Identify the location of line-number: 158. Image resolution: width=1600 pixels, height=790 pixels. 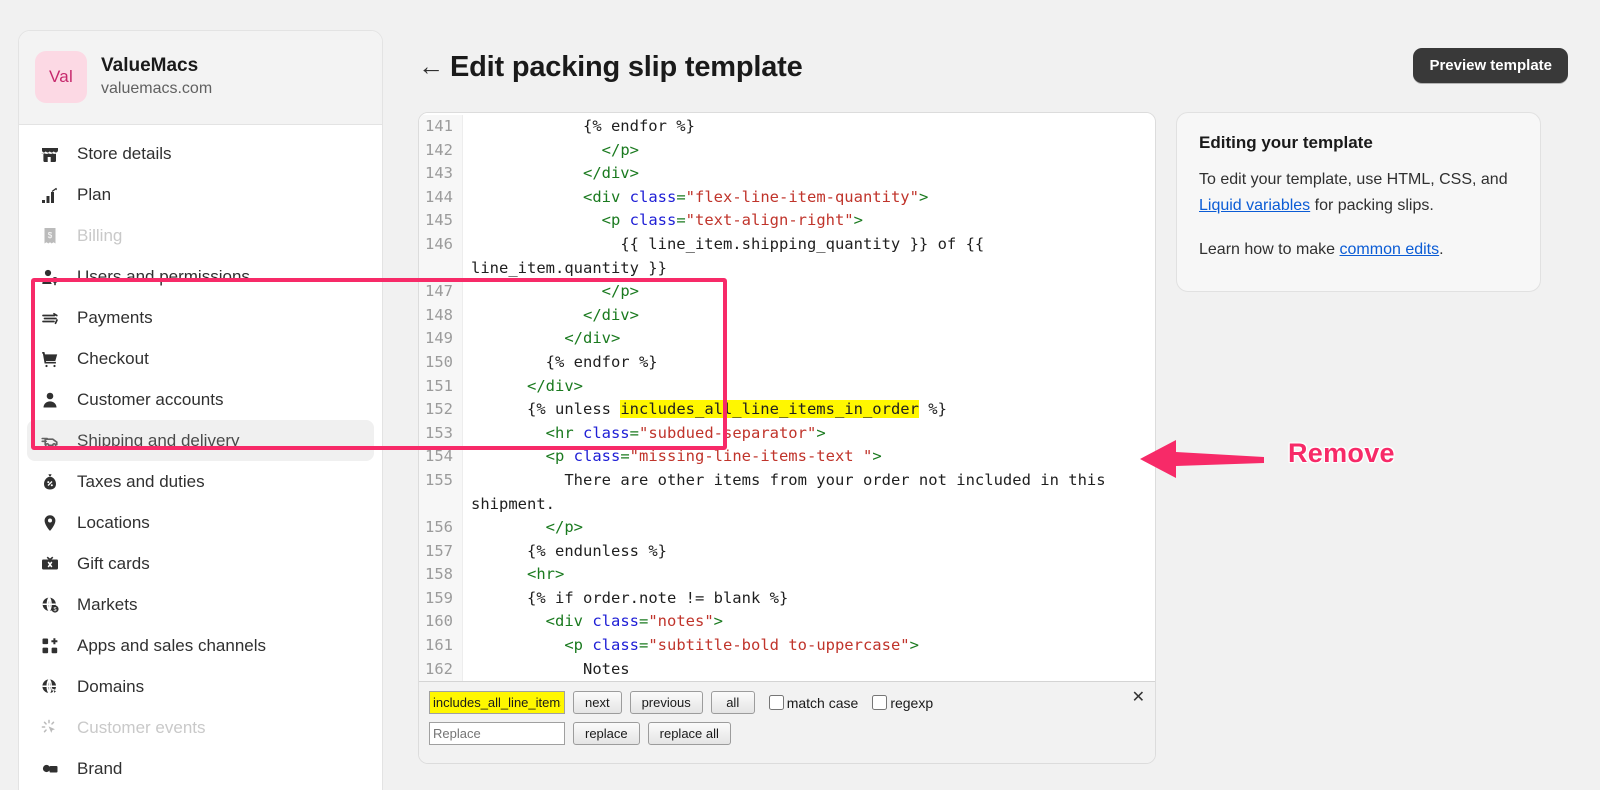
(441, 575).